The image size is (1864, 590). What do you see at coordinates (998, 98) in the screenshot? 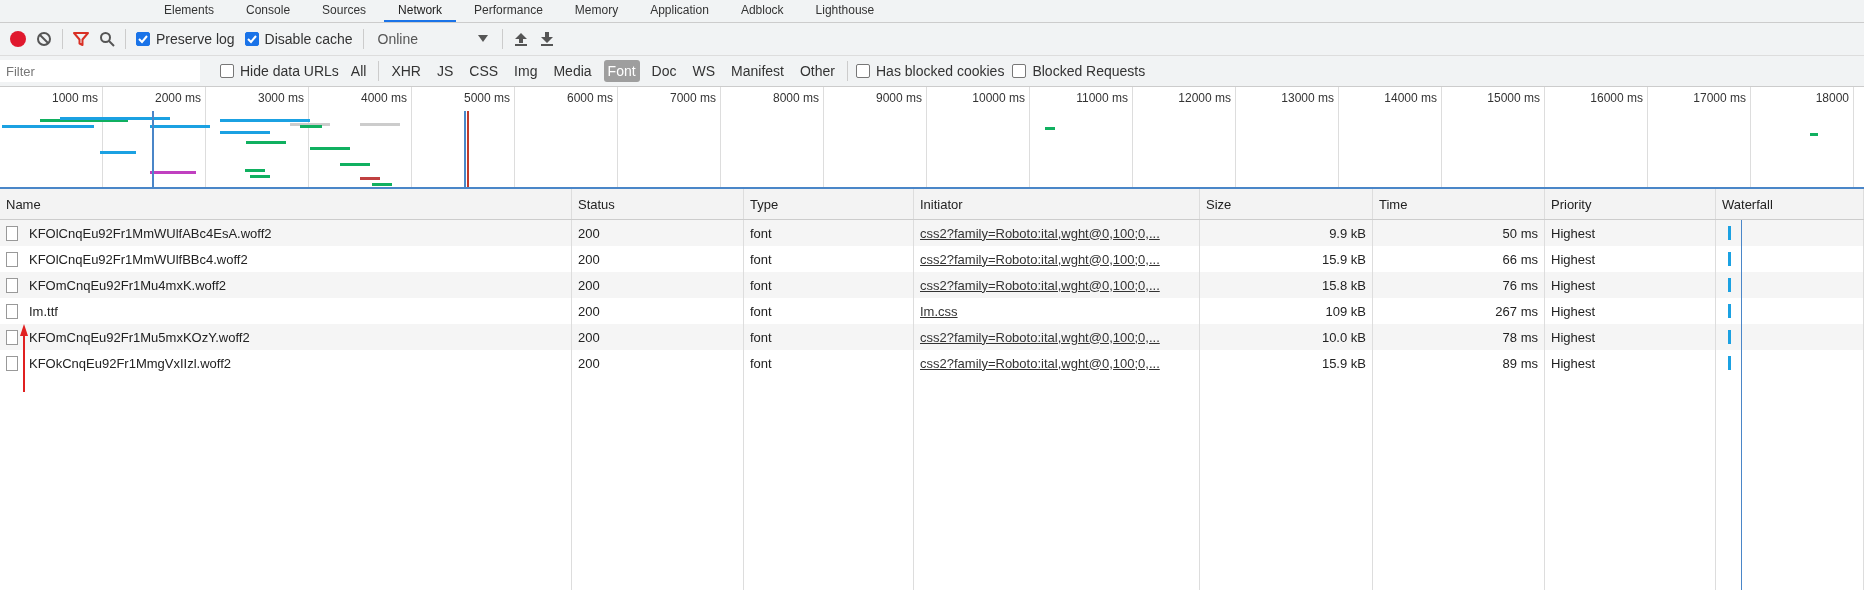
I see `tick-label: 10000 ms` at bounding box center [998, 98].